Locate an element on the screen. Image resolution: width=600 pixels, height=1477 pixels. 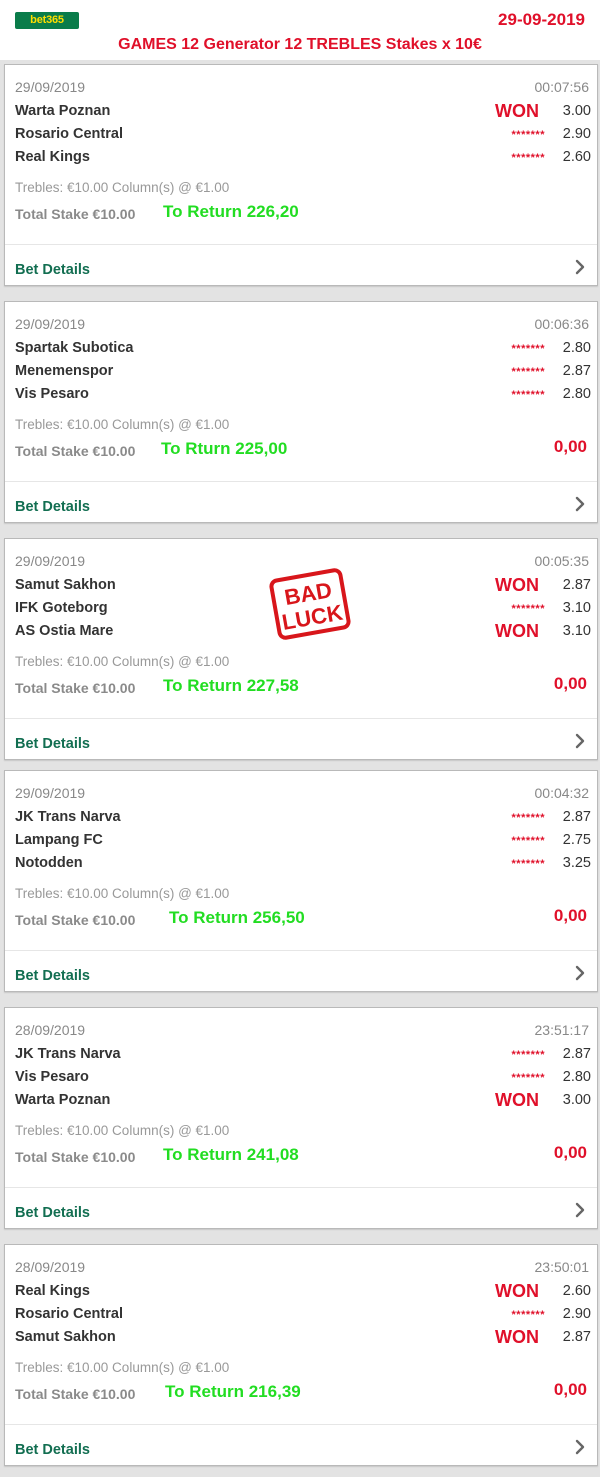
to-return: To Return 227,58 is located at coordinates (231, 685).